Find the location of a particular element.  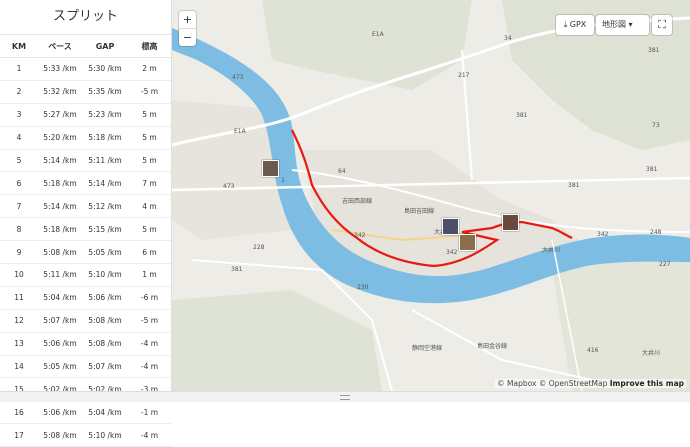

map-label: 342 is located at coordinates (603, 234).